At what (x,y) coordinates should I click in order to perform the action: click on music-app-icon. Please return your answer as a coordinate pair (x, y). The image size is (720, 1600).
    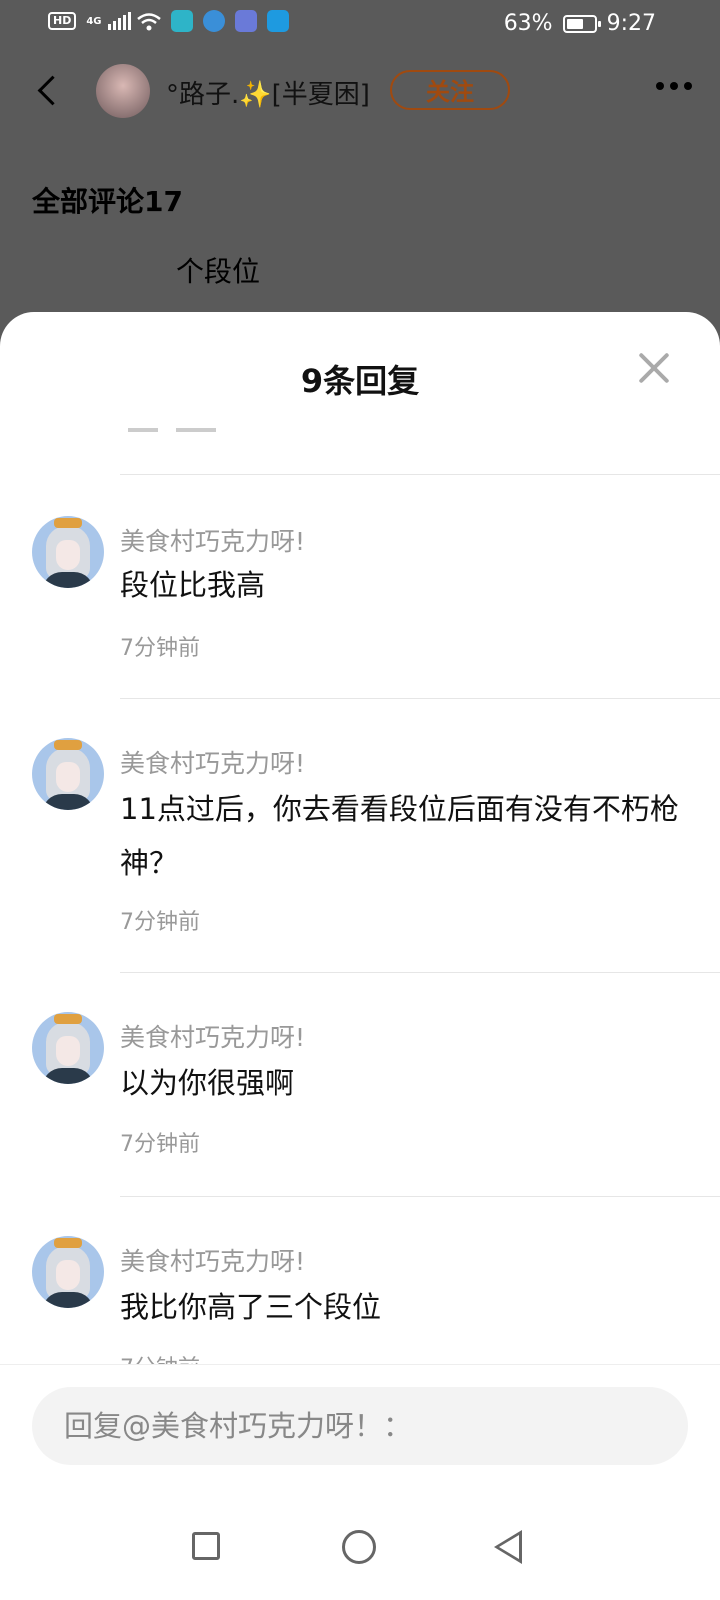
    Looking at the image, I should click on (245, 21).